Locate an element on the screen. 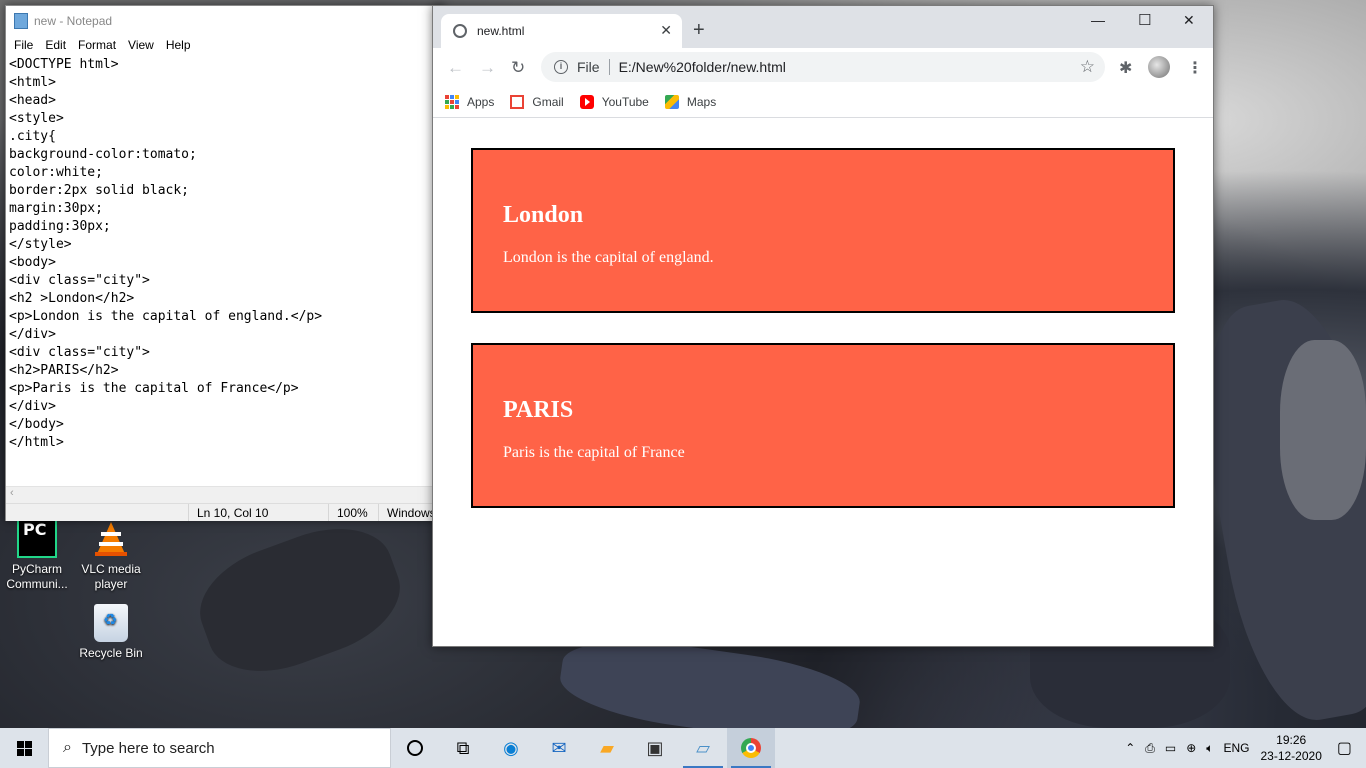 The image size is (1366, 768). clock-date: 23-12-2020 is located at coordinates (1291, 756).